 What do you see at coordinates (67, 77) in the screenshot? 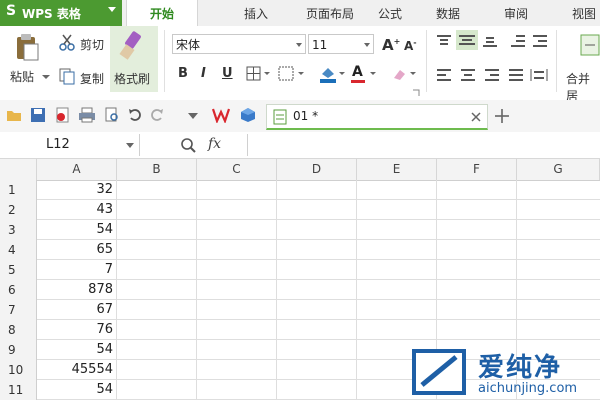
I see `copy-icon` at bounding box center [67, 77].